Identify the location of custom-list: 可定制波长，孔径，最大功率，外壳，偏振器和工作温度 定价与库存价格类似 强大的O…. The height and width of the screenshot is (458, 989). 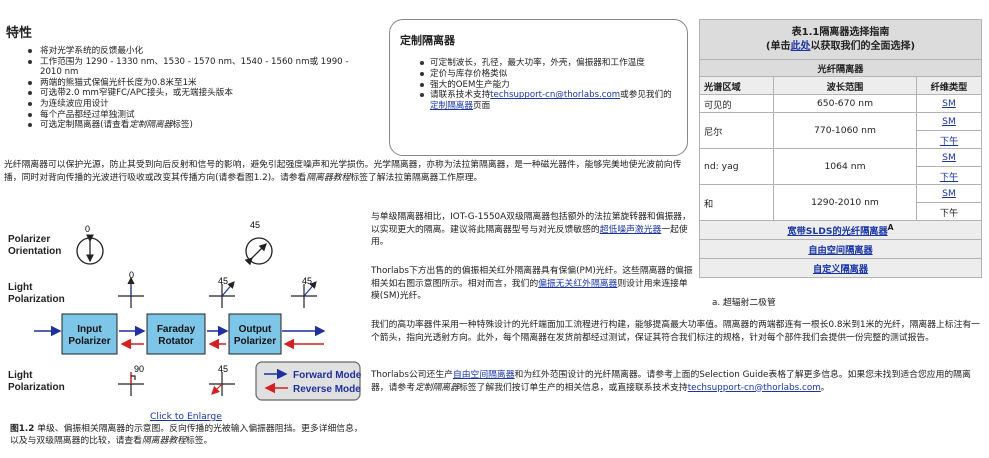
(538, 85).